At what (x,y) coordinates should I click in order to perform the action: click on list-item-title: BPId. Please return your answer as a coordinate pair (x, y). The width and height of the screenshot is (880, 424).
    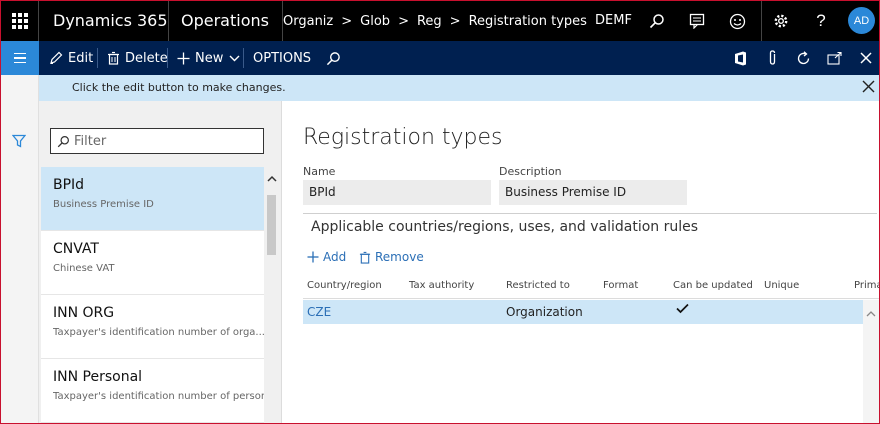
    Looking at the image, I should click on (69, 185).